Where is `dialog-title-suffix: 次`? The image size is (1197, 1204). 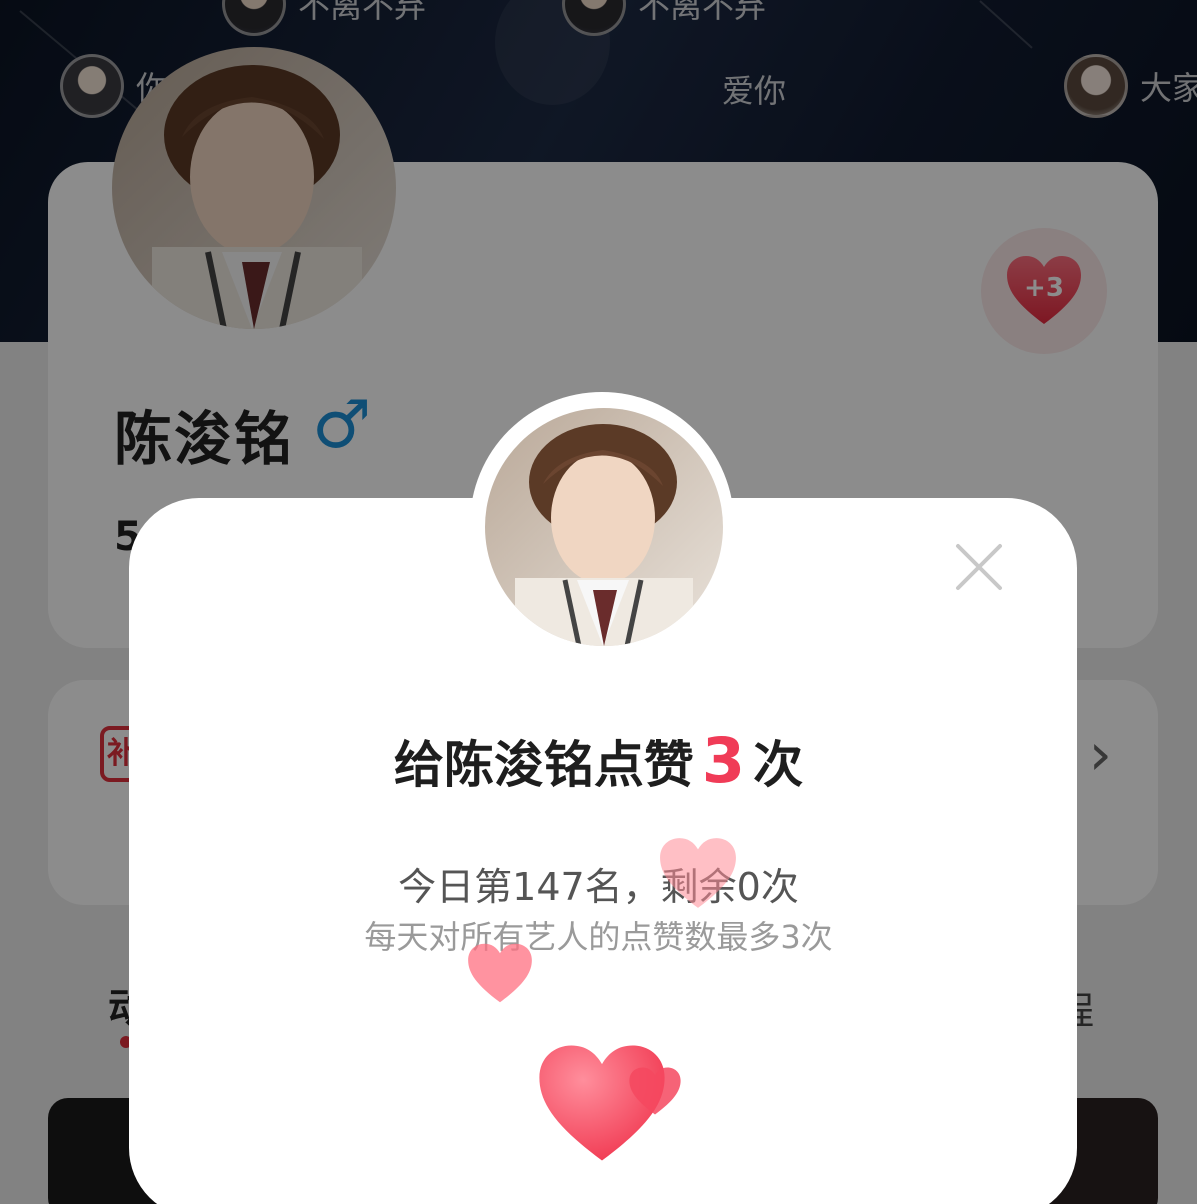
dialog-title-suffix: 次 is located at coordinates (778, 765).